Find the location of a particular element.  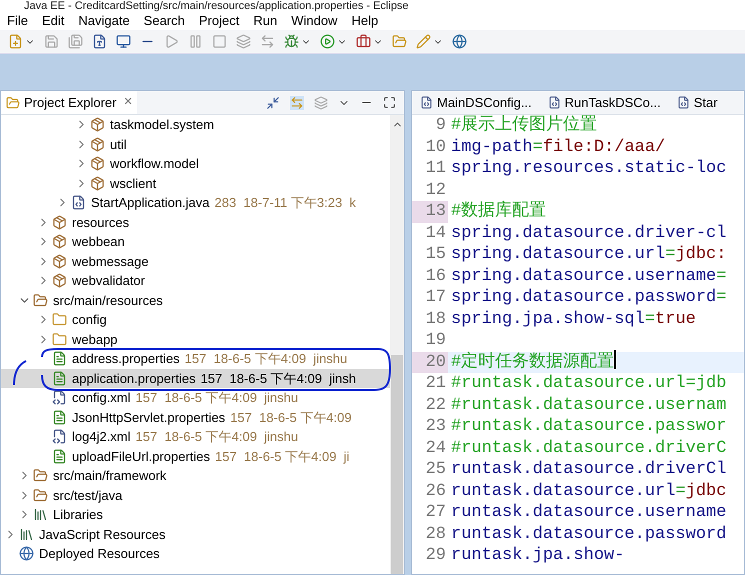

text-cursor is located at coordinates (615, 359).